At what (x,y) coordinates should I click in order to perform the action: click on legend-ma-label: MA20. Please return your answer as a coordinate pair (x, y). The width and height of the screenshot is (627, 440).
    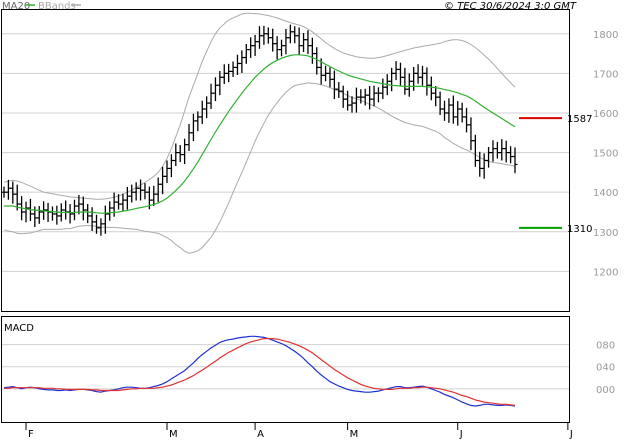
    Looking at the image, I should click on (16, 6).